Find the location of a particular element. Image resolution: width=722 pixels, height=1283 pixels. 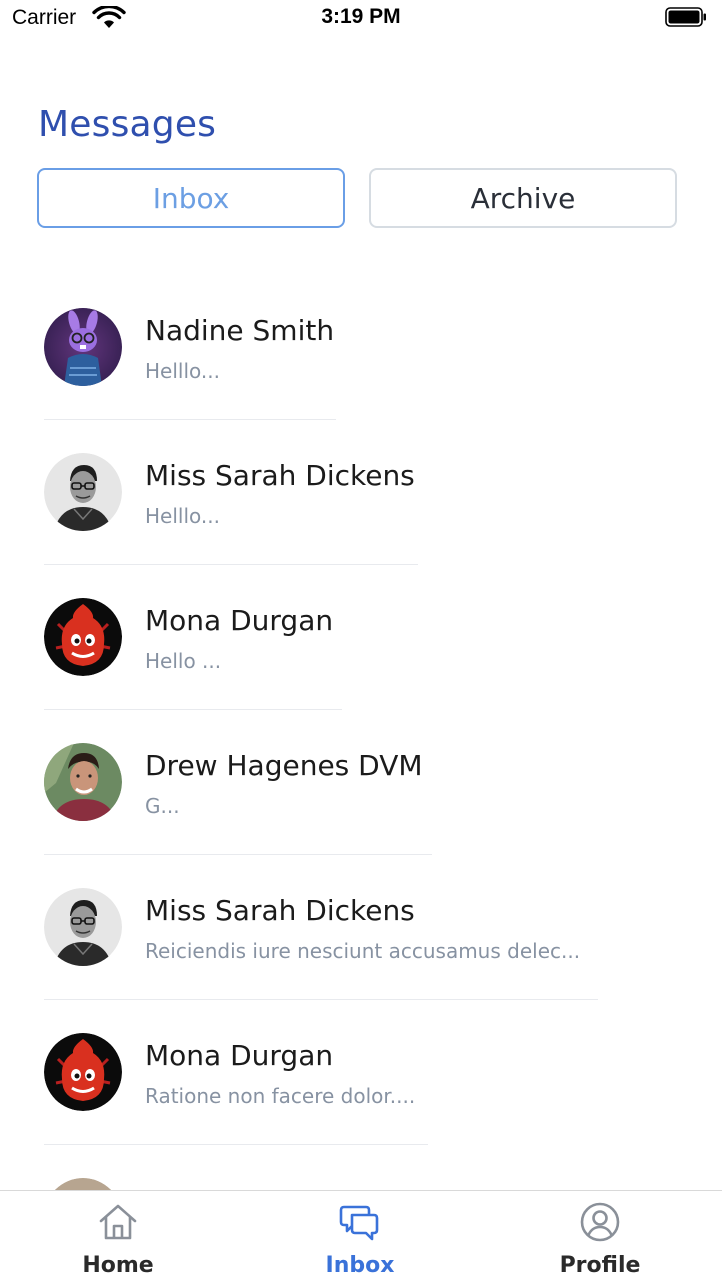

tab-bar-profile-label: Profile is located at coordinates (600, 1265).